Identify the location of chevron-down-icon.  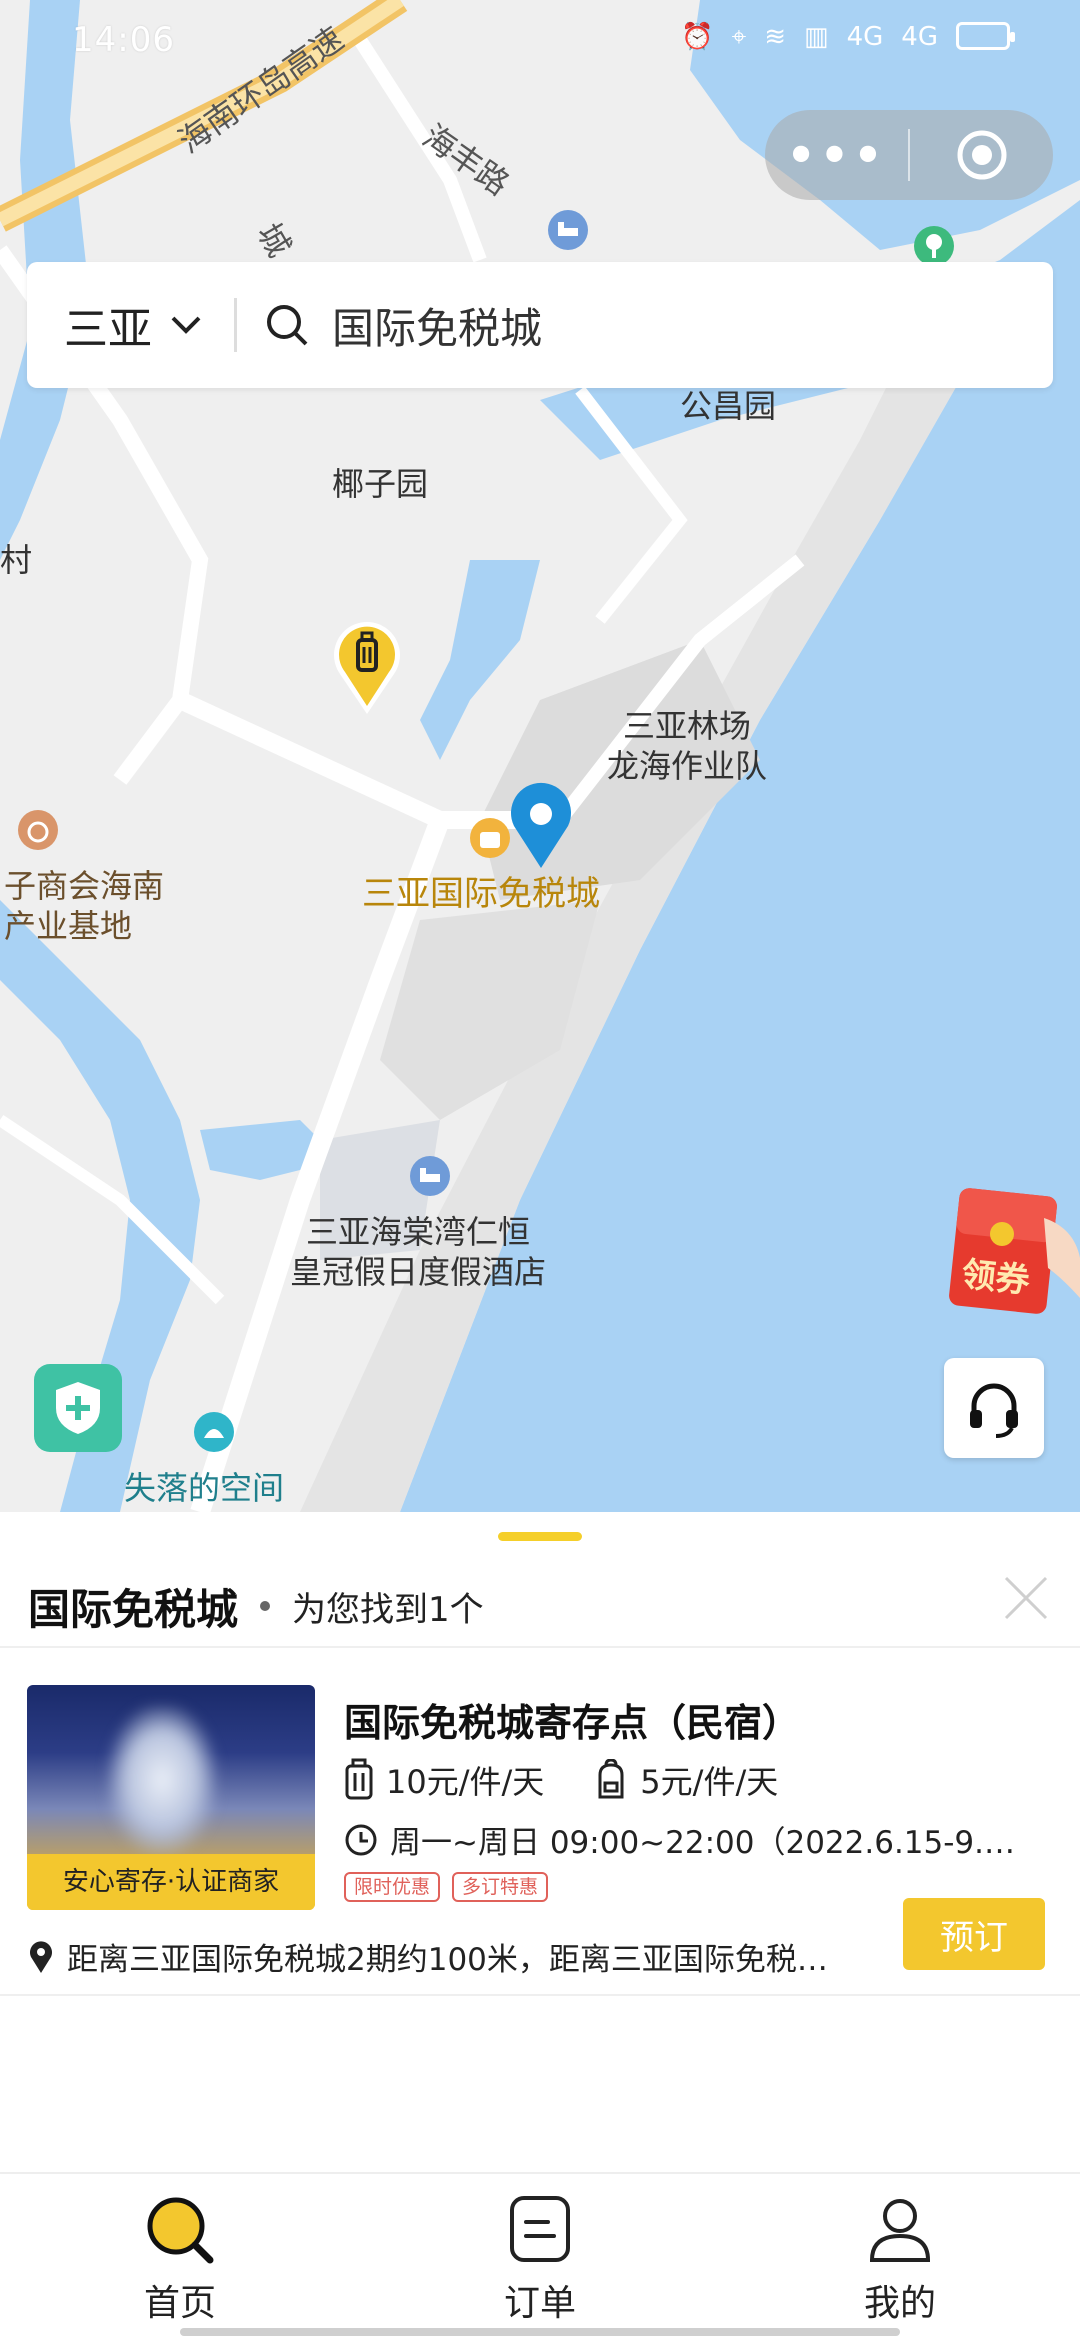
(186, 325).